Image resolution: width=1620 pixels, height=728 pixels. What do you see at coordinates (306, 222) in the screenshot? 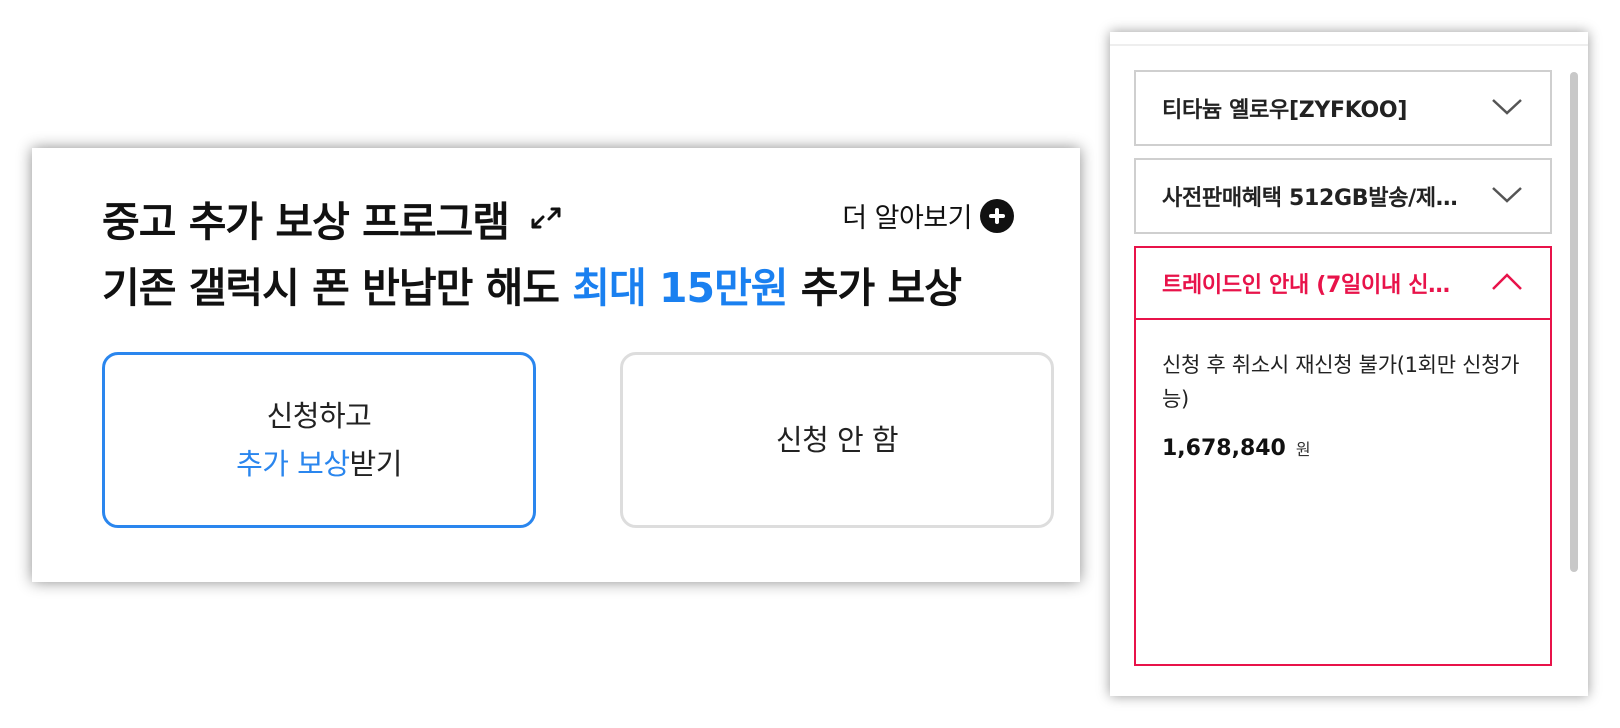
I see `program-title: 중고 추가 보상 프로그램` at bounding box center [306, 222].